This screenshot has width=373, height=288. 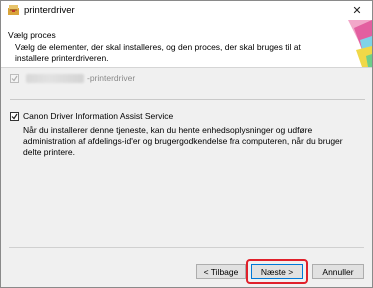 I want to click on close-icon: ✕, so click(x=357, y=10).